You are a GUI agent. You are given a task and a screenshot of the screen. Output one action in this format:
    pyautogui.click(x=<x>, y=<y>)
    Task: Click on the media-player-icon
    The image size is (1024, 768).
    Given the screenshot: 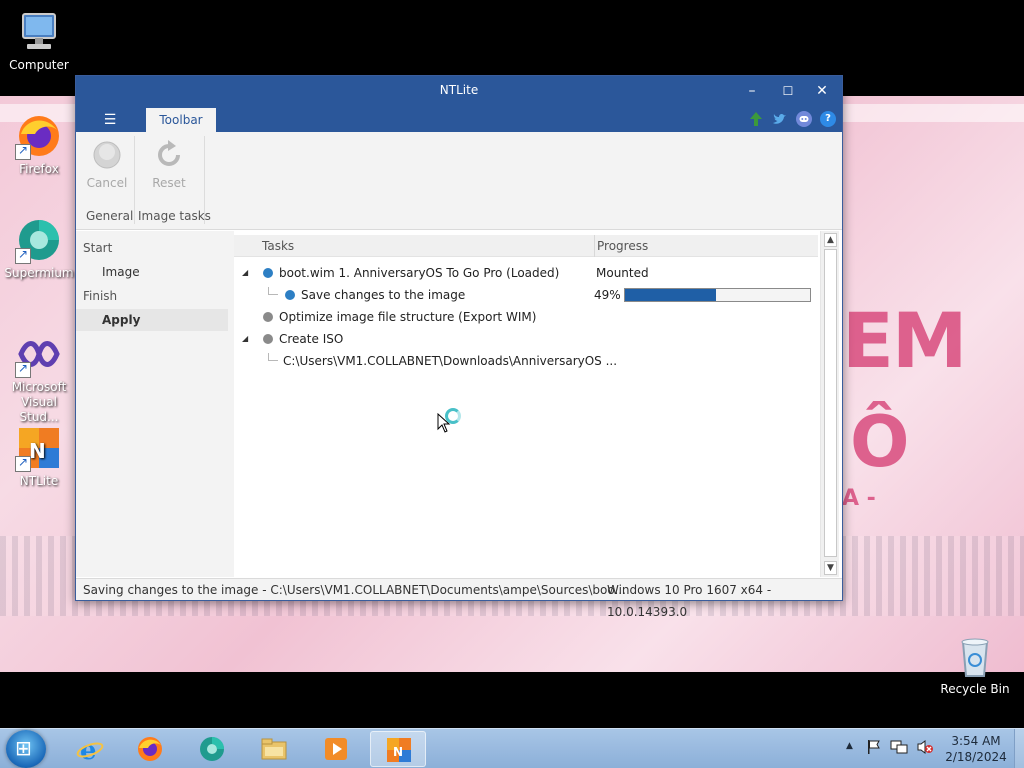 What is the action you would take?
    pyautogui.click(x=336, y=749)
    